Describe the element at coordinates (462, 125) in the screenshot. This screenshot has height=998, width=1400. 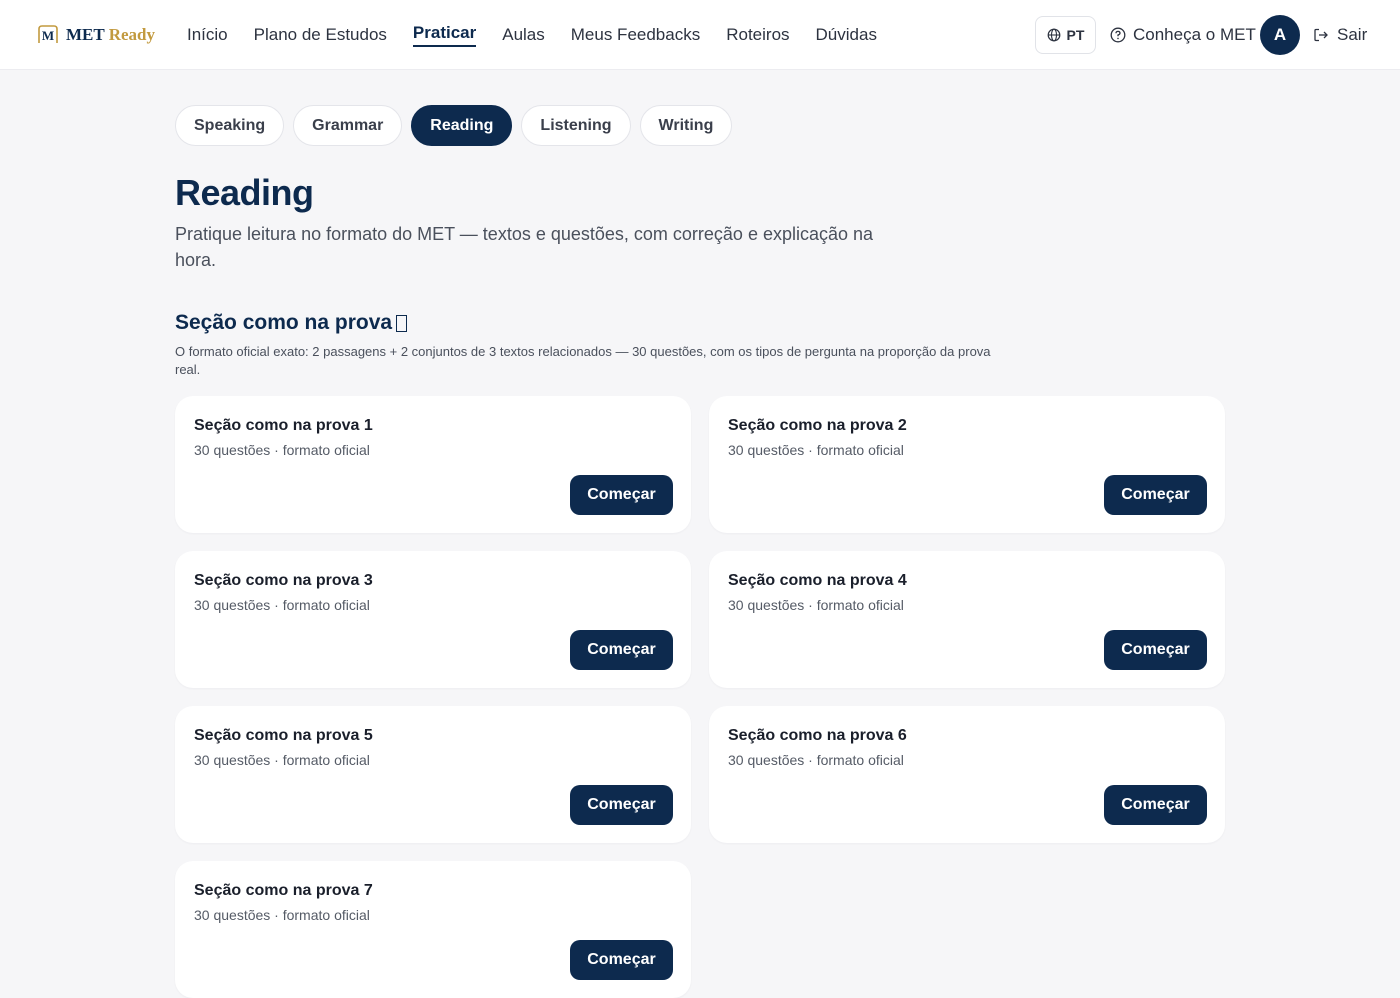
I see `tab-reading: Reading` at that location.